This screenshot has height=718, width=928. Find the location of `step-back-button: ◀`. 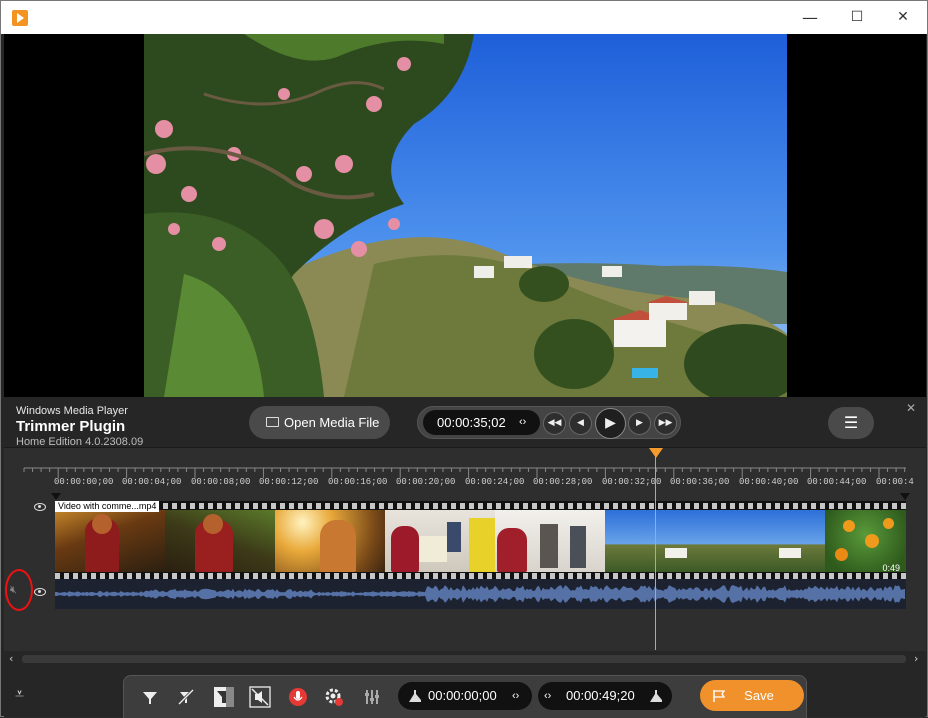

step-back-button: ◀ is located at coordinates (580, 423).